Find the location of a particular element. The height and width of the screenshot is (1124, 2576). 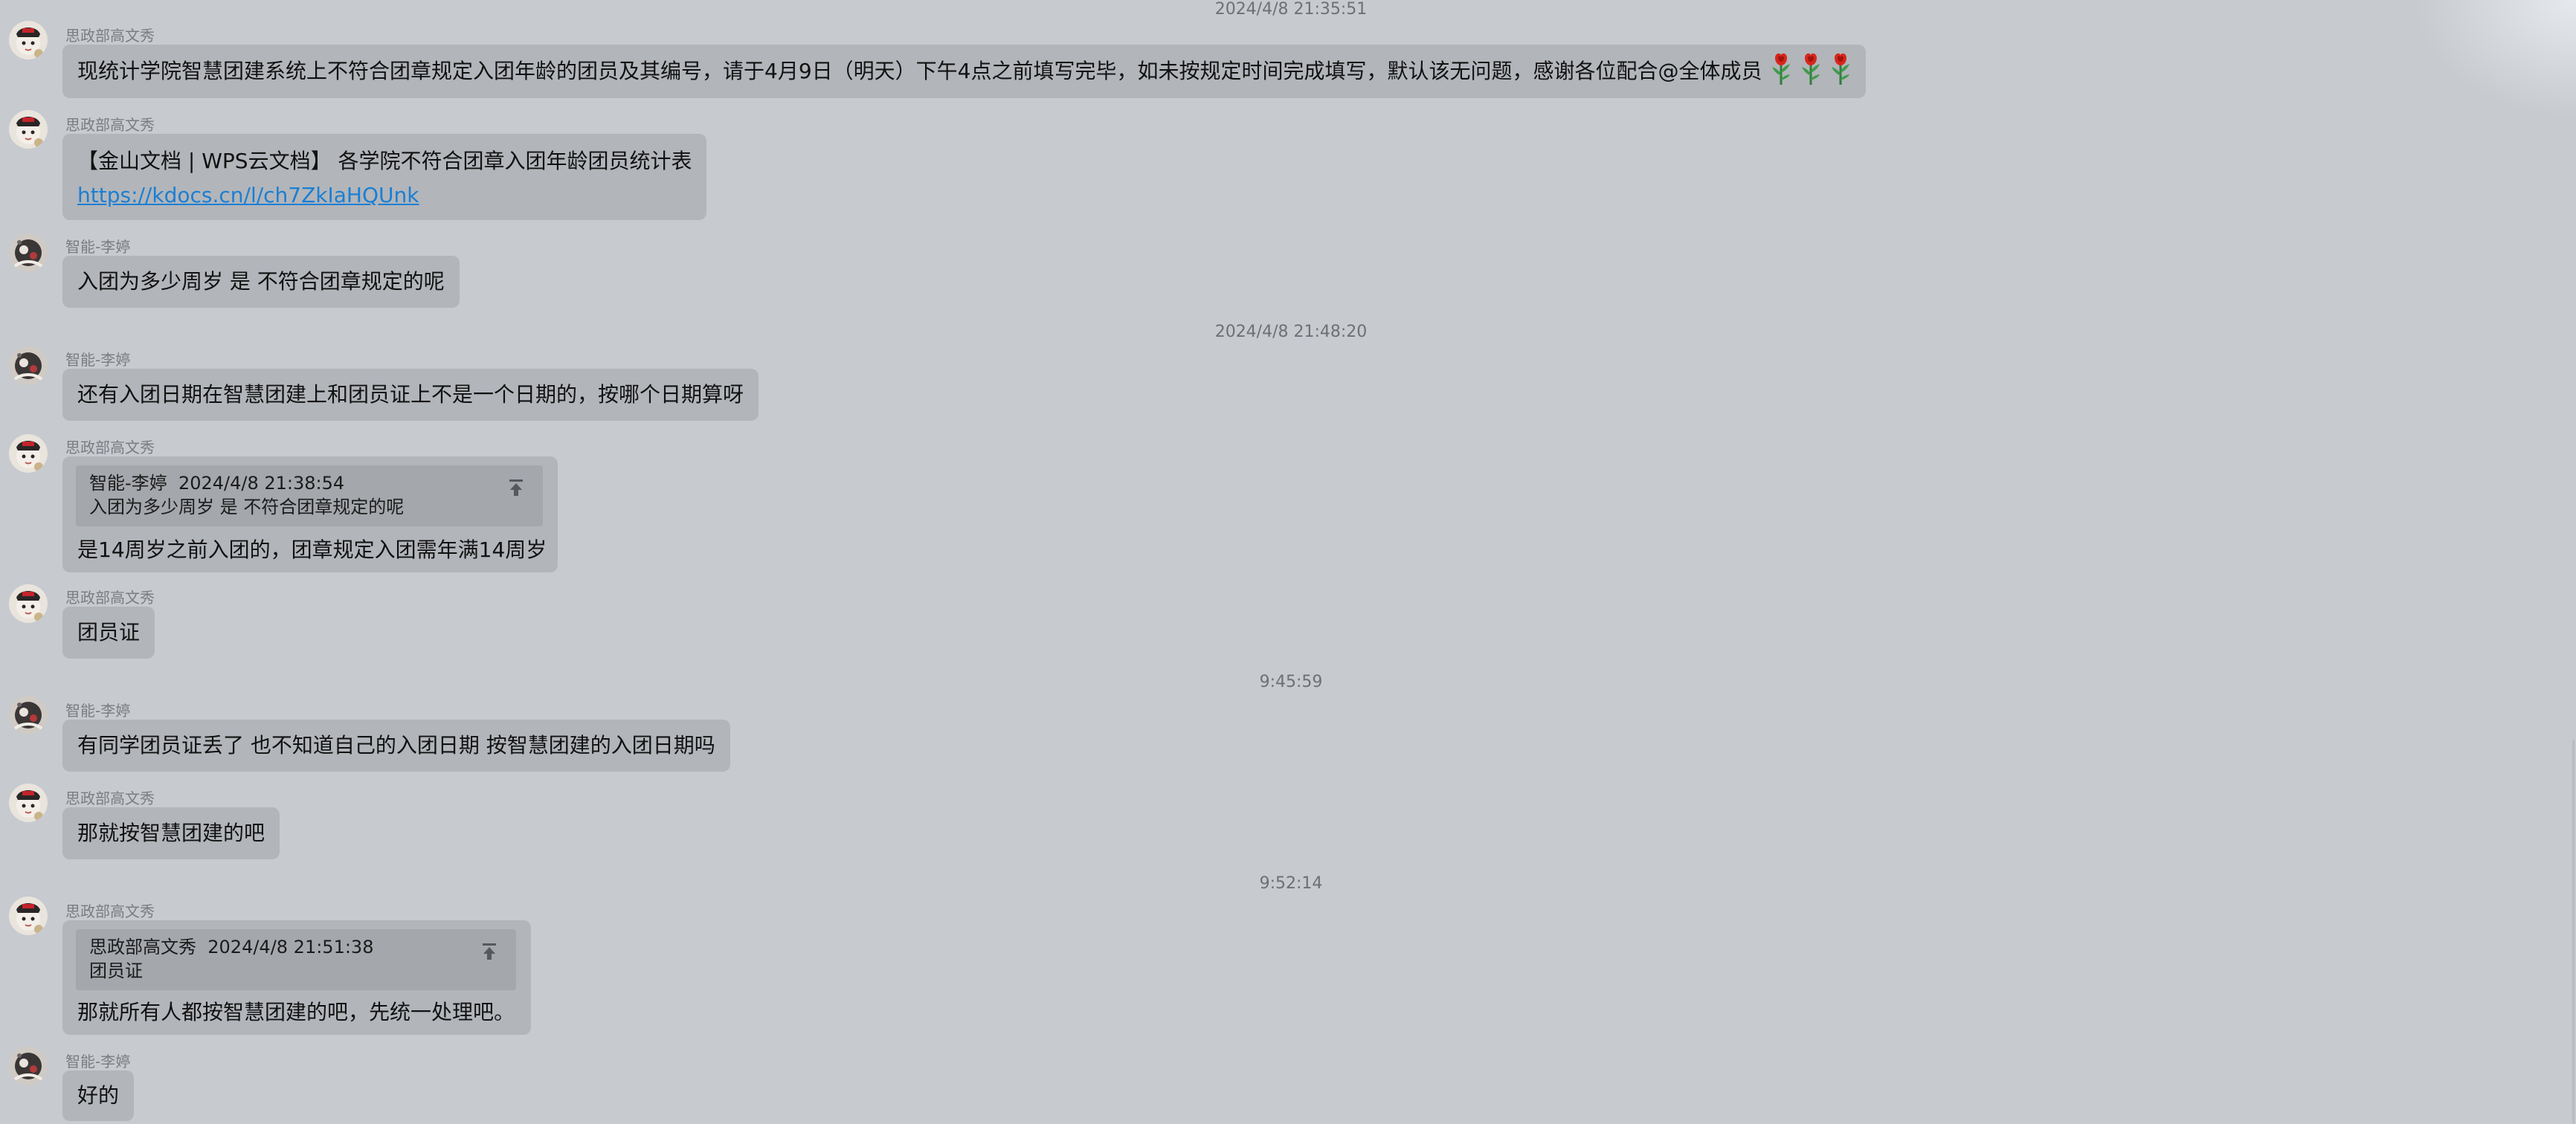

message-text: 还有入团日期在智慧团建上和团员证上不是一个日期的，按哪个日期算呀 is located at coordinates (410, 394).